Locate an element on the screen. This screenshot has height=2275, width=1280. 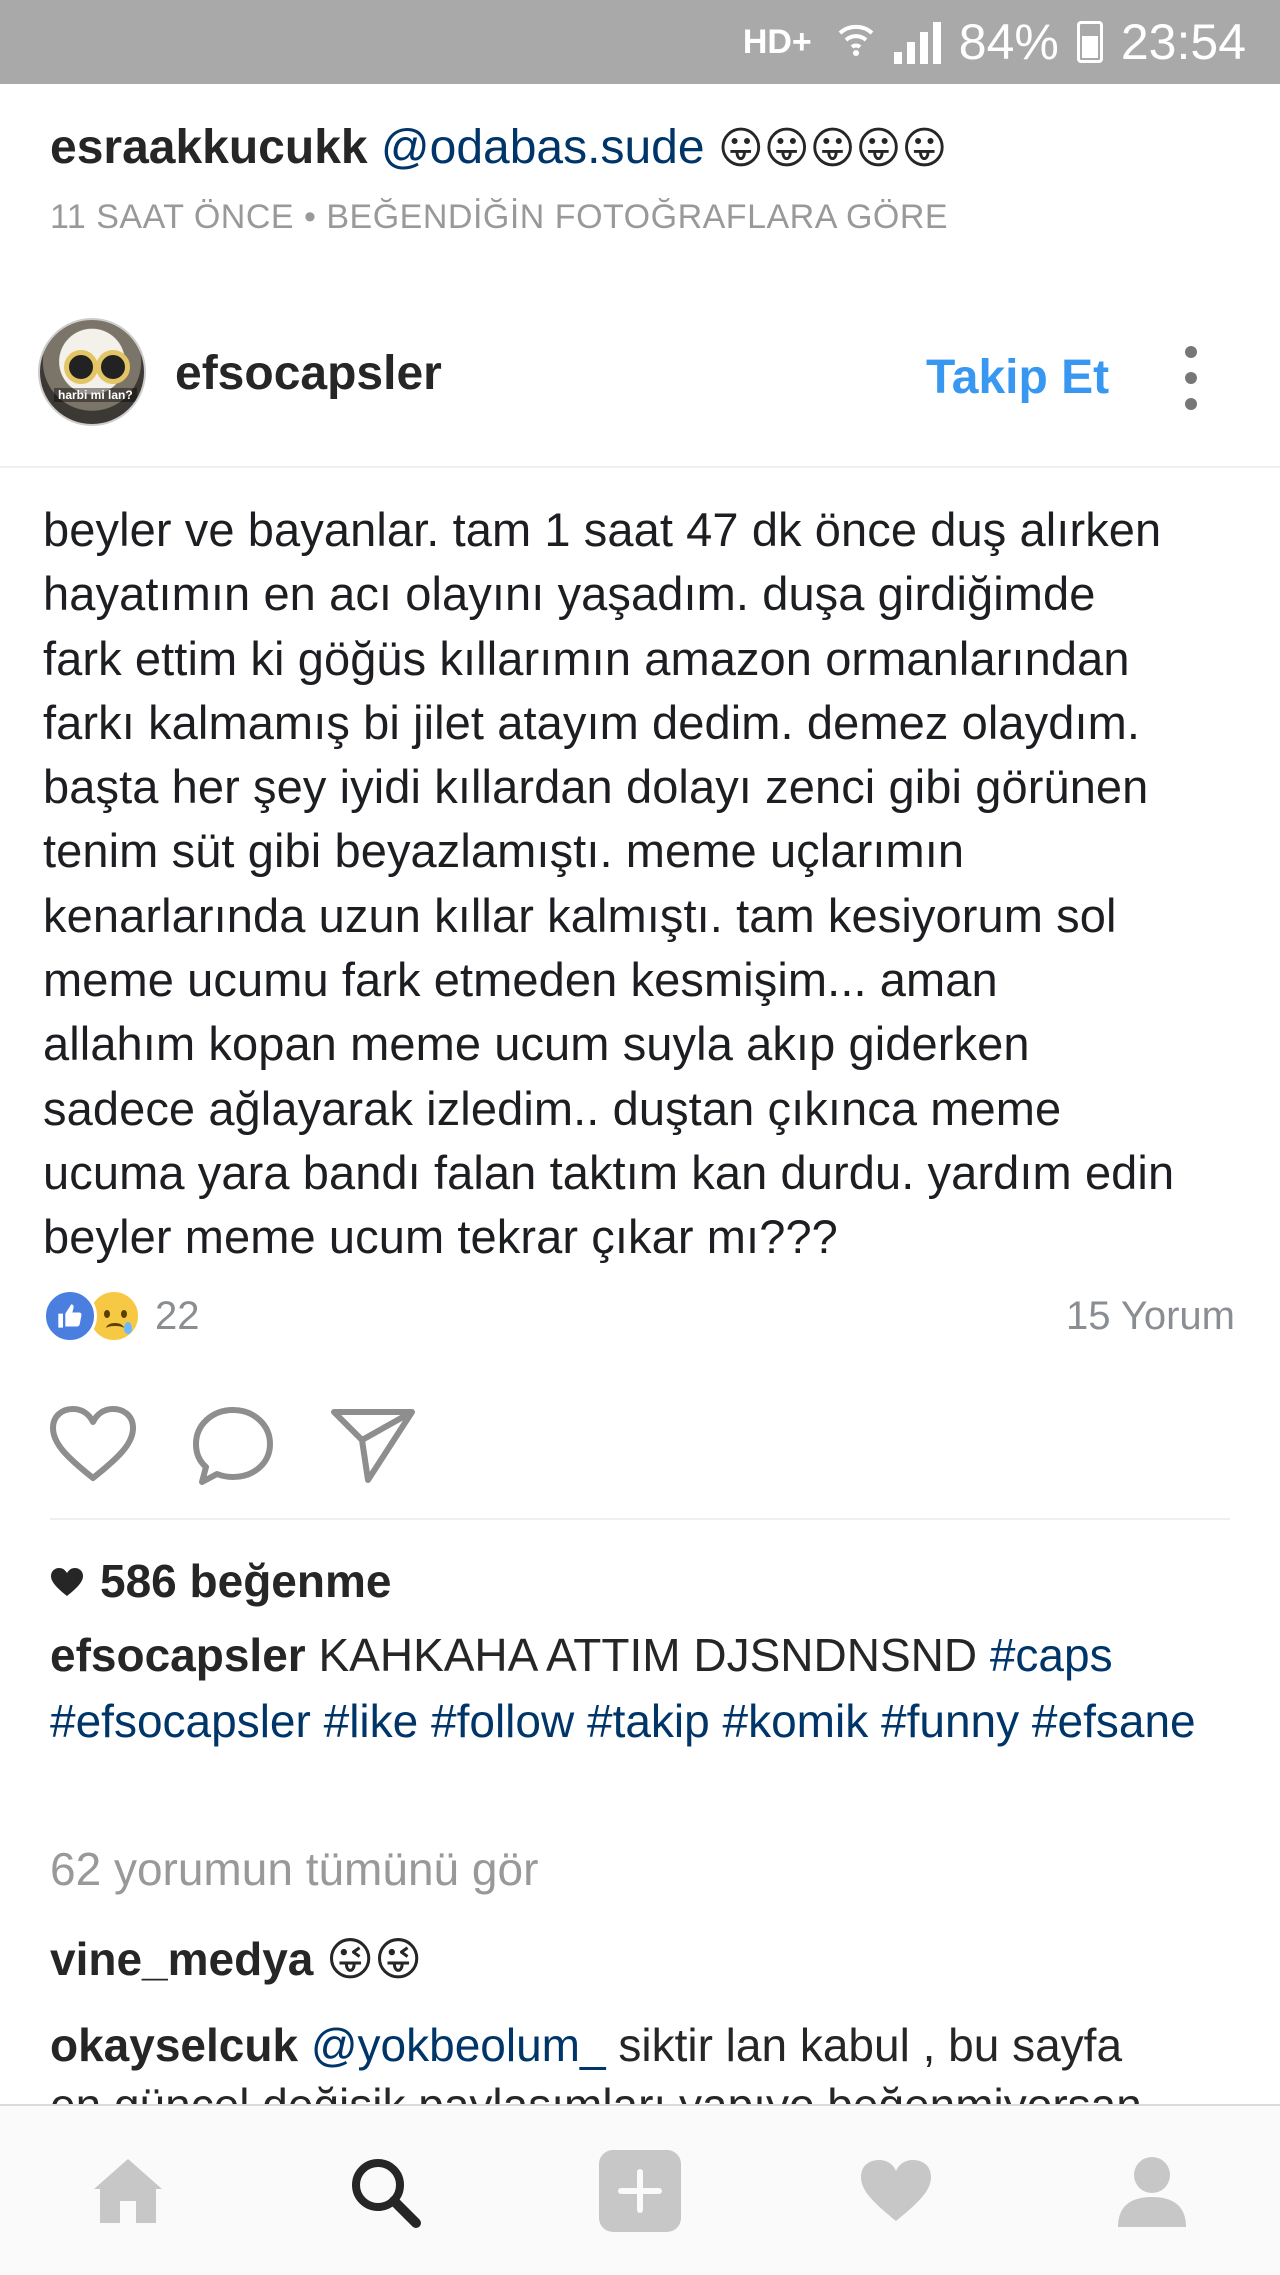
battery-percent: 84% is located at coordinates (1008, 42).